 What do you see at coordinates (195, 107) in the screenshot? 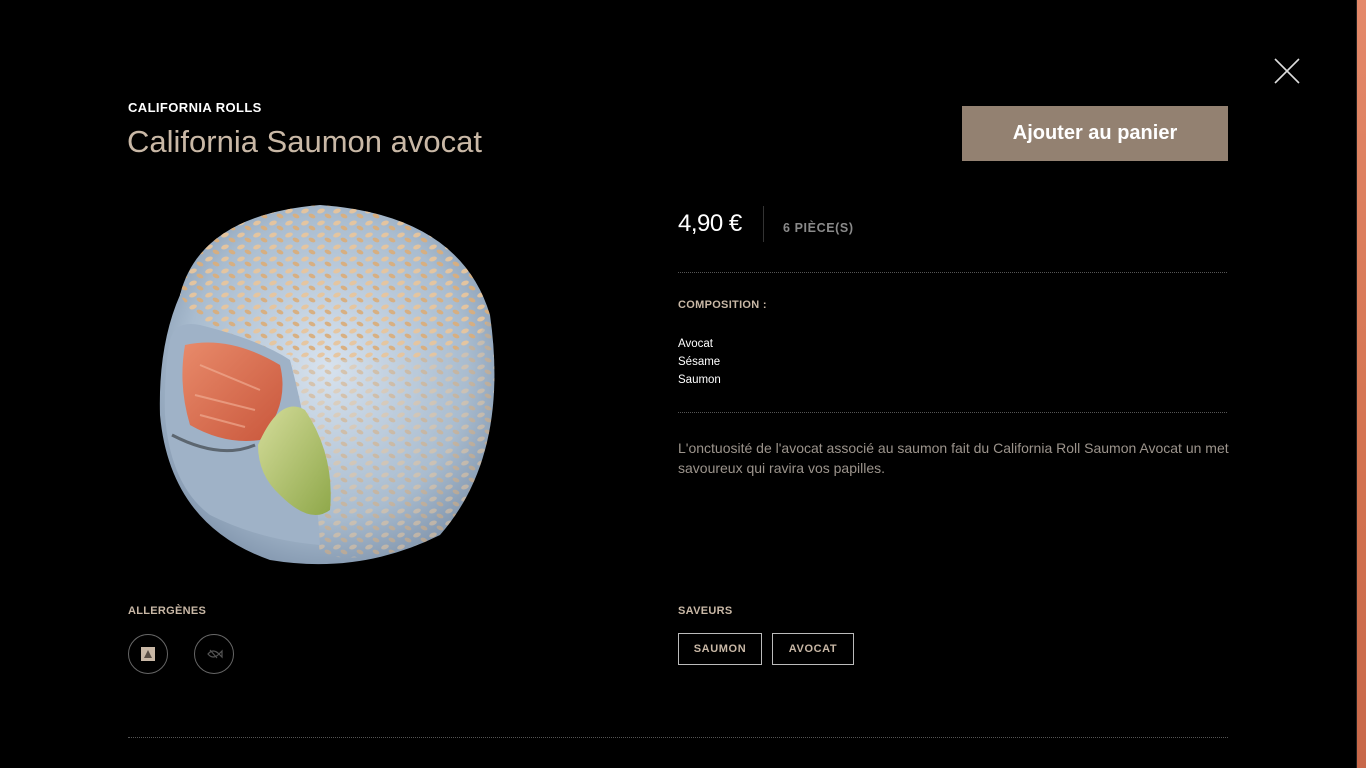
I see `product-category: CALIFORNIA ROLLS` at bounding box center [195, 107].